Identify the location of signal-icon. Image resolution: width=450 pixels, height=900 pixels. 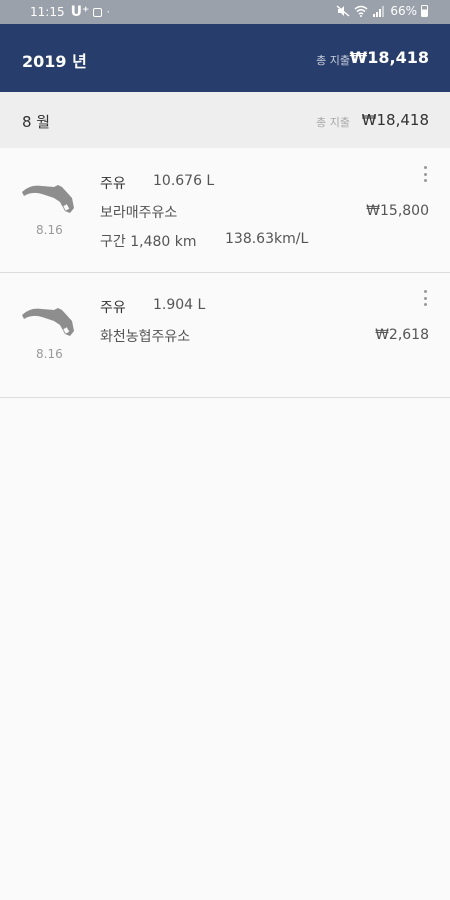
(379, 11).